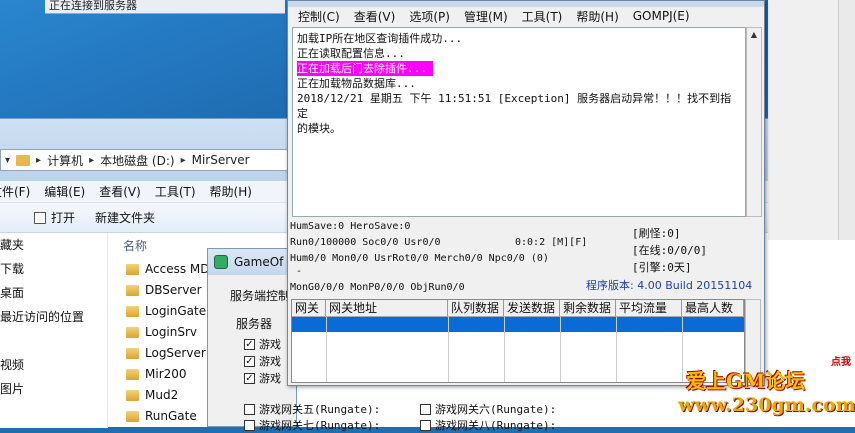 This screenshot has width=855, height=433. Describe the element at coordinates (53, 365) in the screenshot. I see `nav-item-videos: 视频` at that location.